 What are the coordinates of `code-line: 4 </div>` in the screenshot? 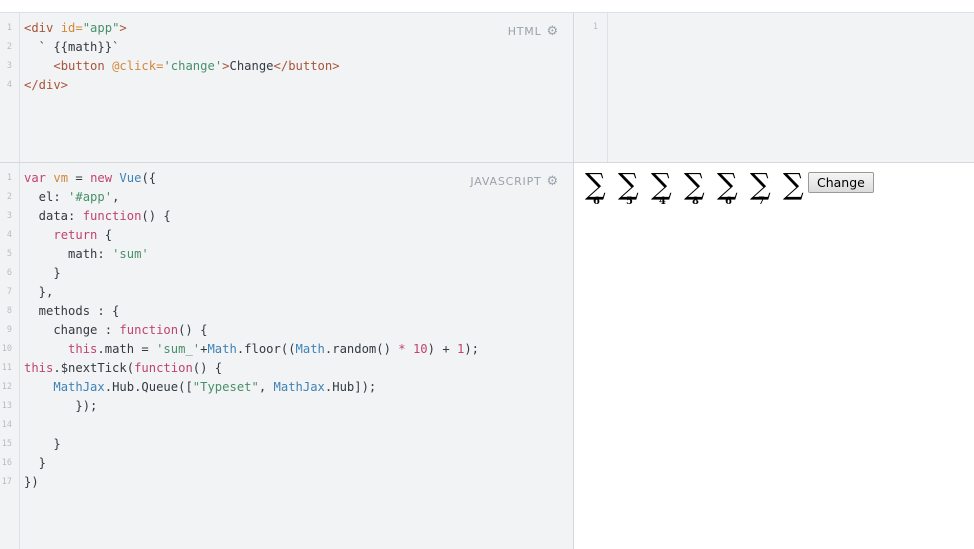 It's located at (286, 85).